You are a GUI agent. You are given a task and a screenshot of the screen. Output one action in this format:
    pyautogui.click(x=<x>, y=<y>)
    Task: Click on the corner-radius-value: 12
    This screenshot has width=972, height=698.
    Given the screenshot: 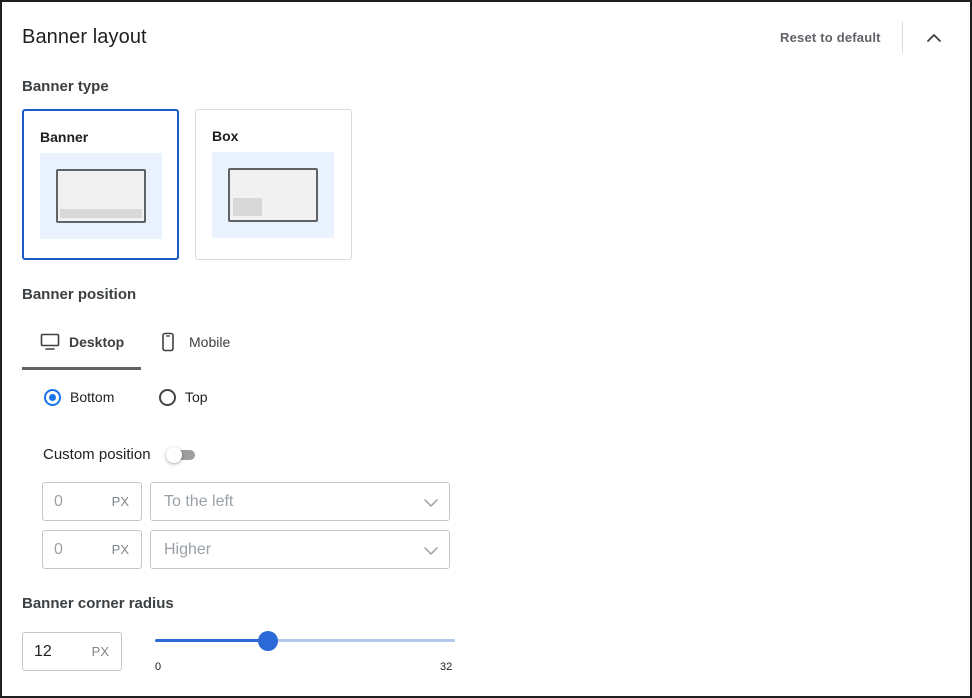 What is the action you would take?
    pyautogui.click(x=43, y=651)
    